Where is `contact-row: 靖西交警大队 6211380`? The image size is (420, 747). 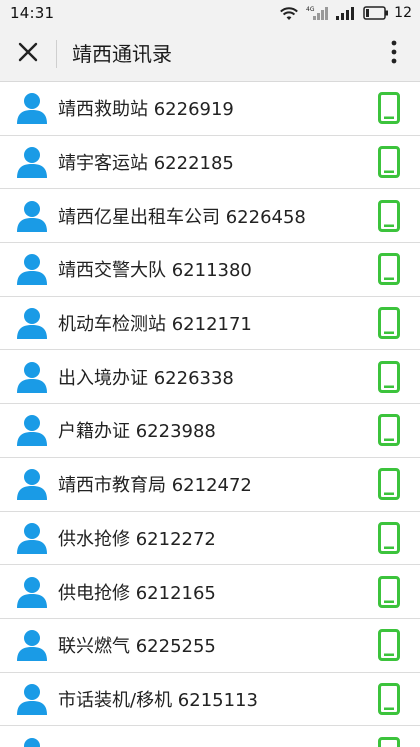 contact-row: 靖西交警大队 6211380 is located at coordinates (210, 270).